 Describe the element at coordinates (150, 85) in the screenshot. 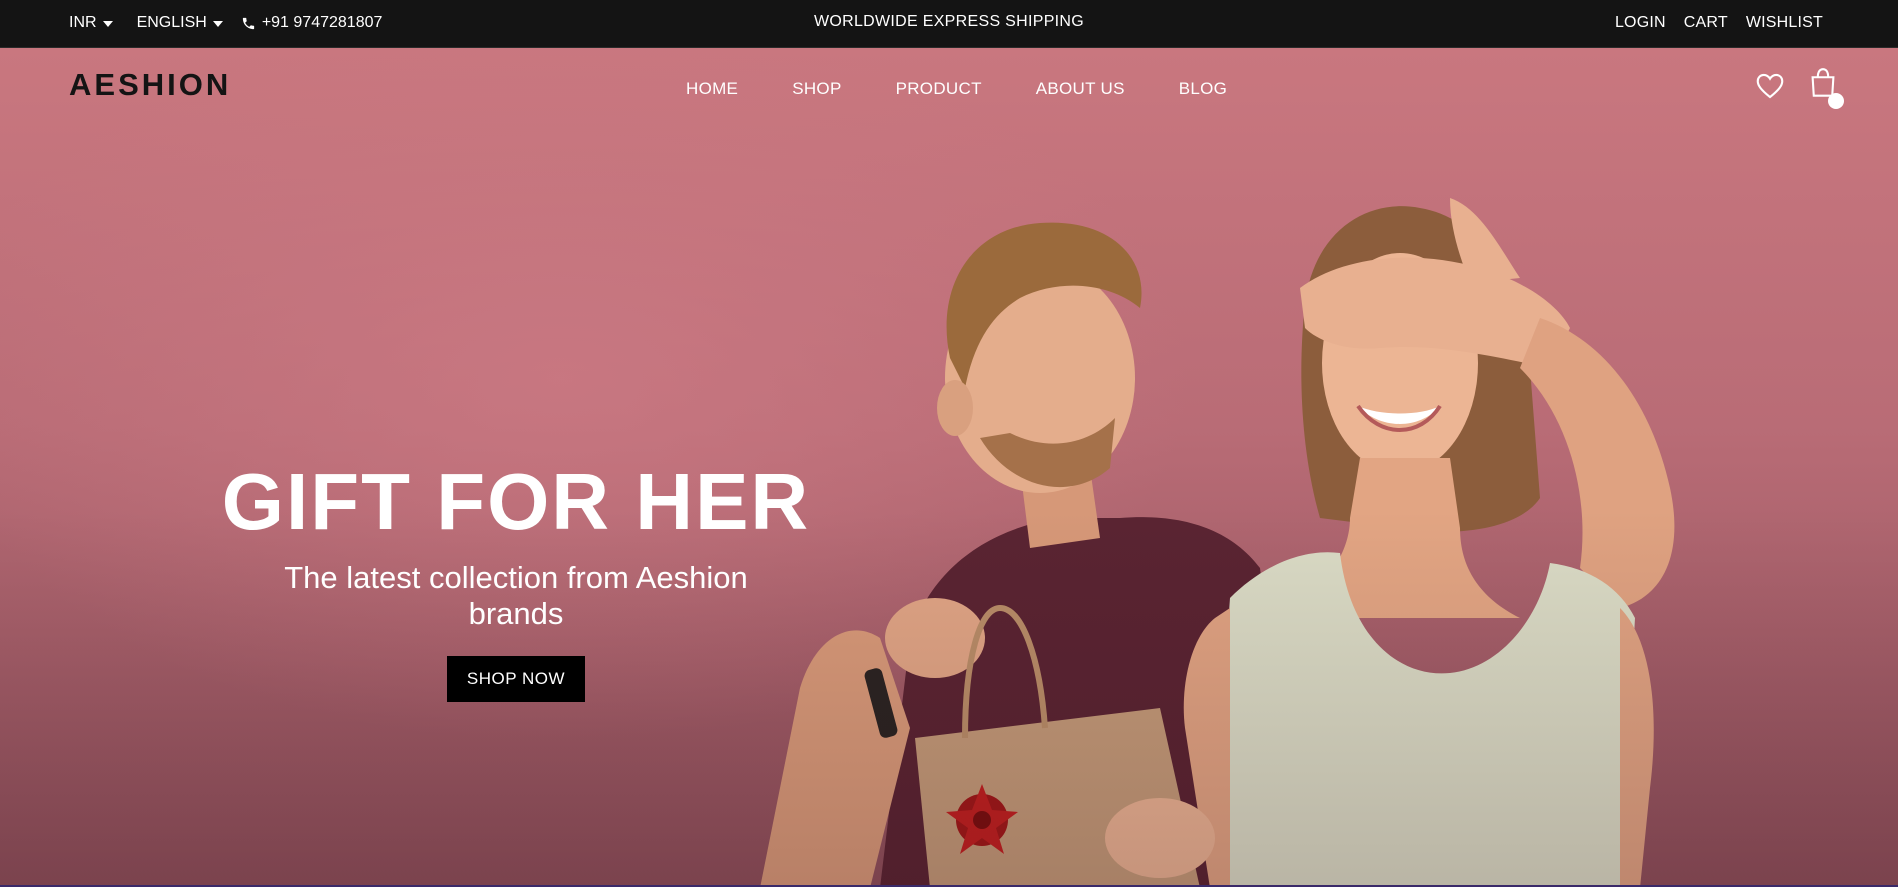

I see `site-logo: AESHION` at that location.